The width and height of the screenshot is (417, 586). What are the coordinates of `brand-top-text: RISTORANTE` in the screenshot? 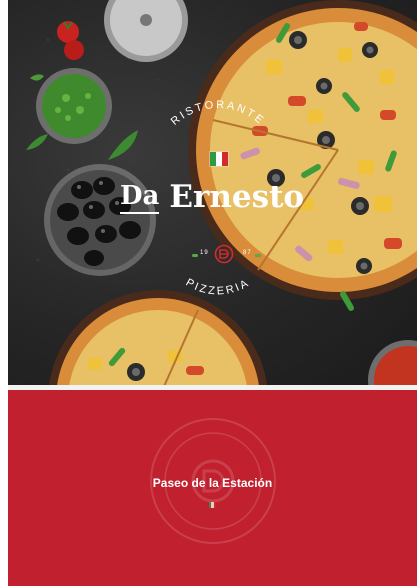 It's located at (217, 113).